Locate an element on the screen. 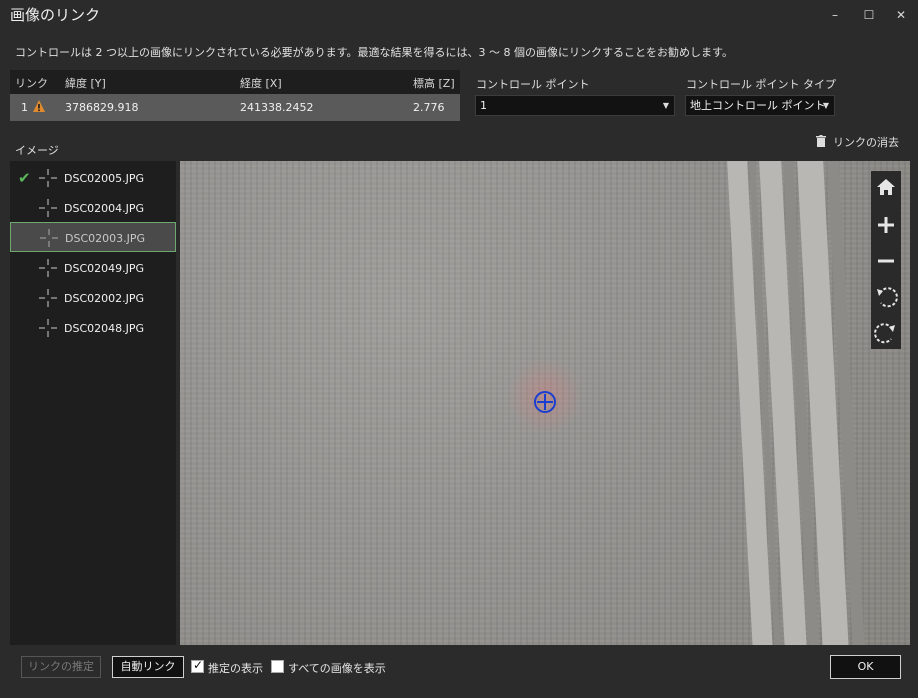 The height and width of the screenshot is (698, 918). list-item: ✔ DSC02005.JPG is located at coordinates (93, 178).